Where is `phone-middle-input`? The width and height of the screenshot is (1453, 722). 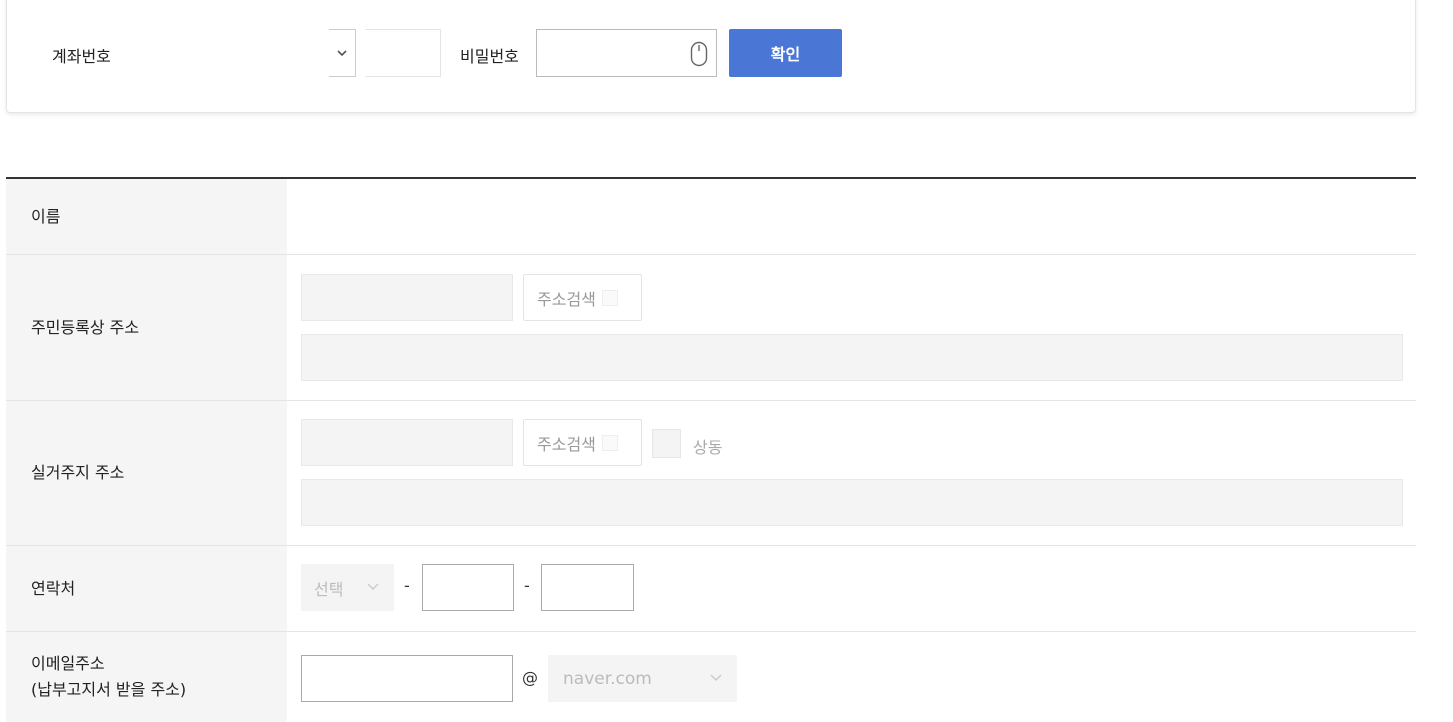 phone-middle-input is located at coordinates (468, 587).